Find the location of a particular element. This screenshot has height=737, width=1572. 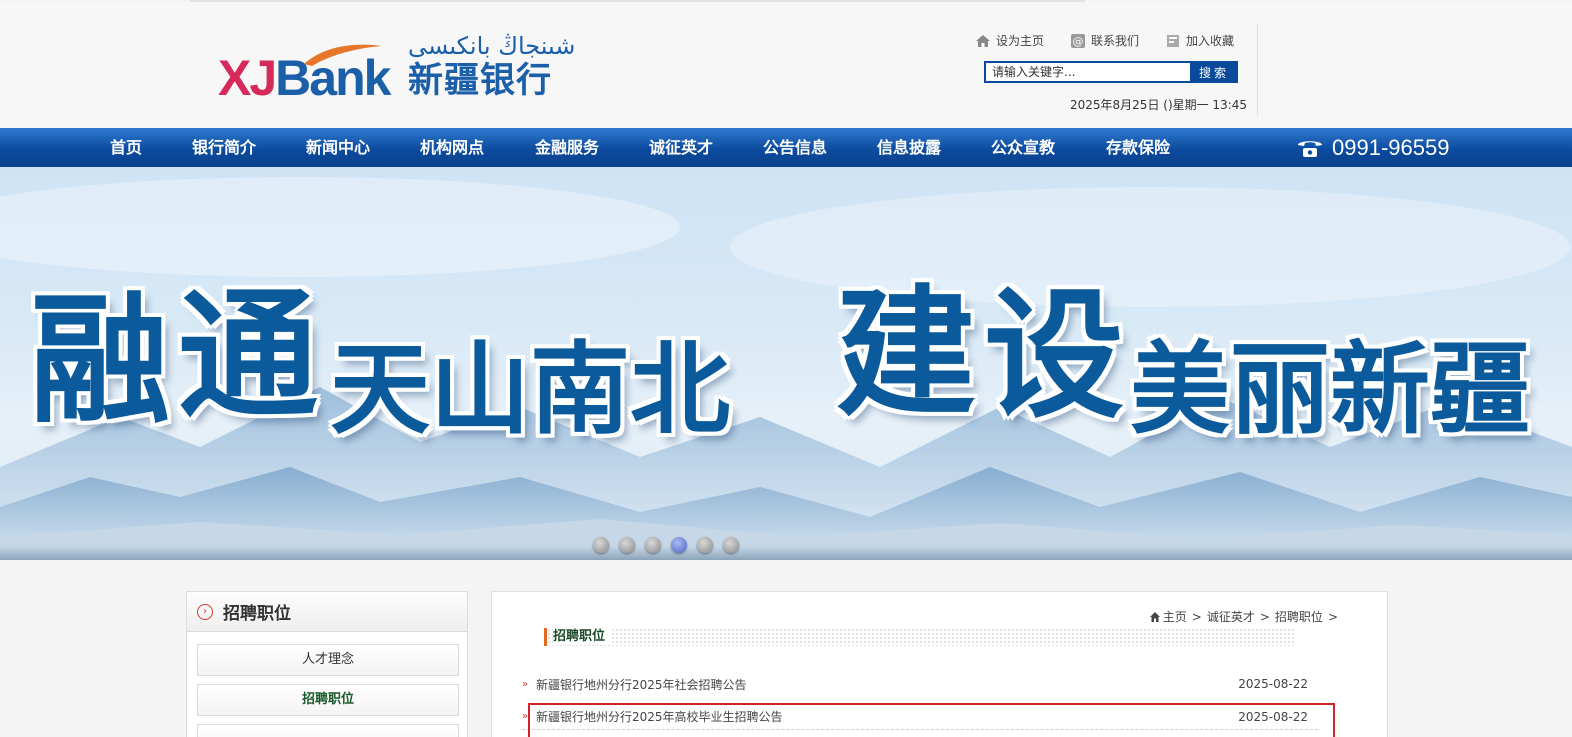

nav-announcements: 公告信息 is located at coordinates (795, 147).